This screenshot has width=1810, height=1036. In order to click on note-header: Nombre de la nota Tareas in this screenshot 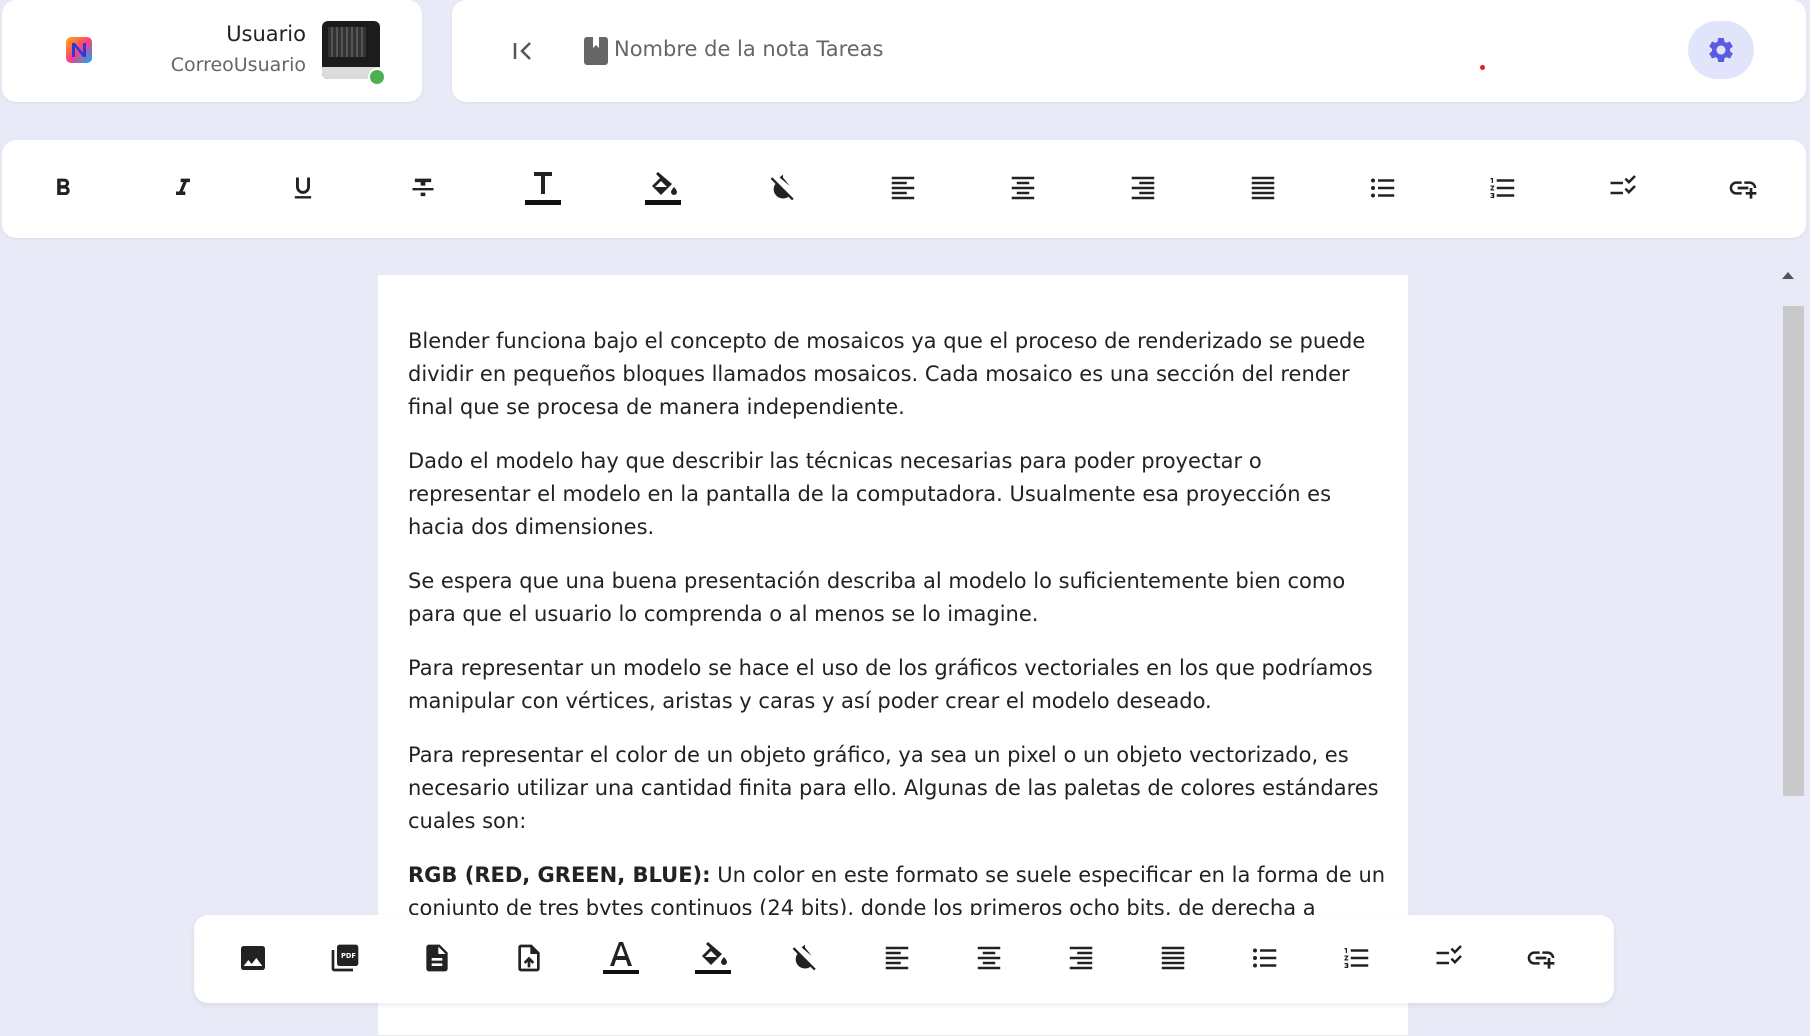, I will do `click(1129, 51)`.